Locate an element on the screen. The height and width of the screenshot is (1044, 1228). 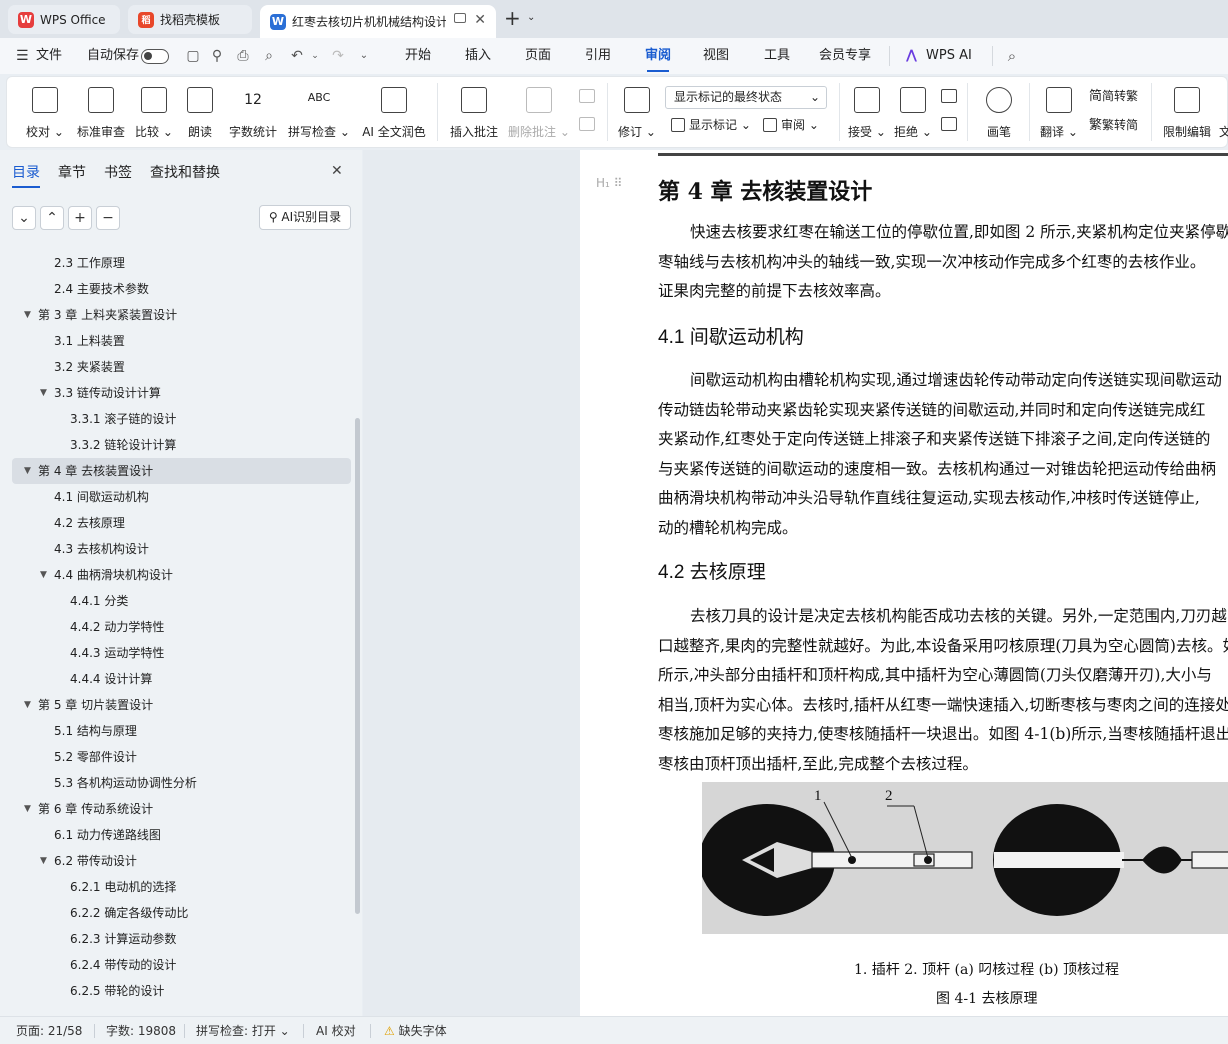
toc-item: 6.1 动力传递路线图 is located at coordinates (181, 835).